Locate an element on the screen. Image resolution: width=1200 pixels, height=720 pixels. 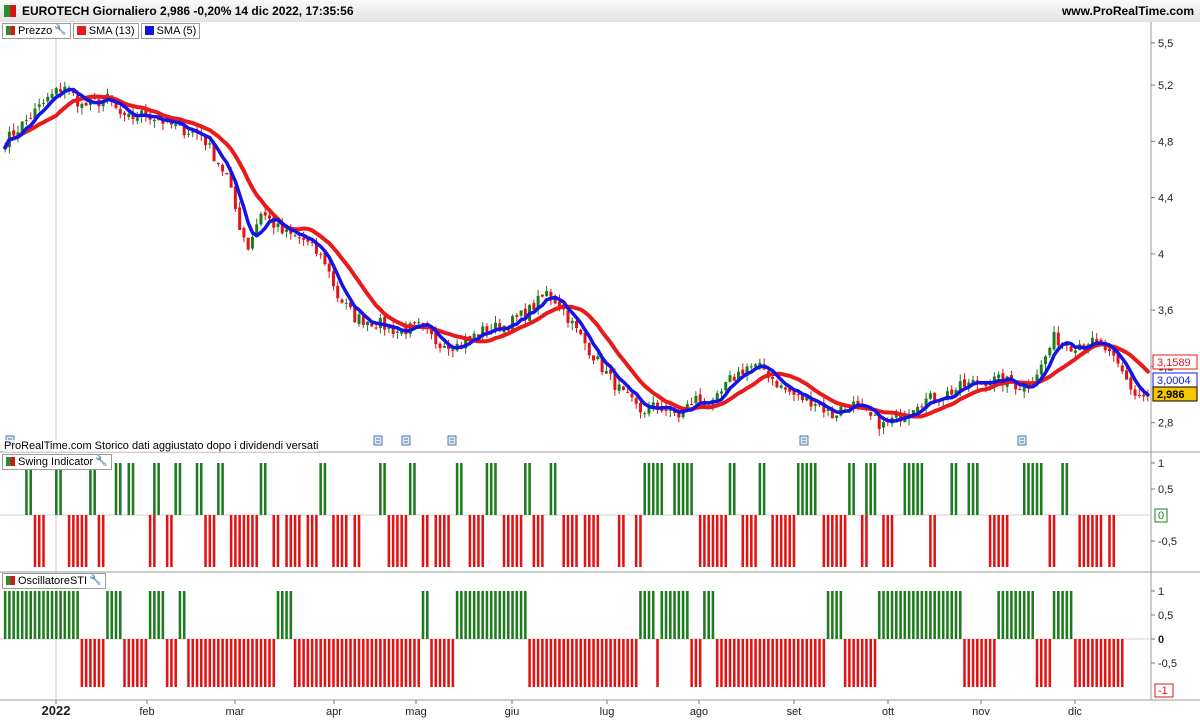
legend-swing: Swing Indicator 🔧 is located at coordinates (57, 461).